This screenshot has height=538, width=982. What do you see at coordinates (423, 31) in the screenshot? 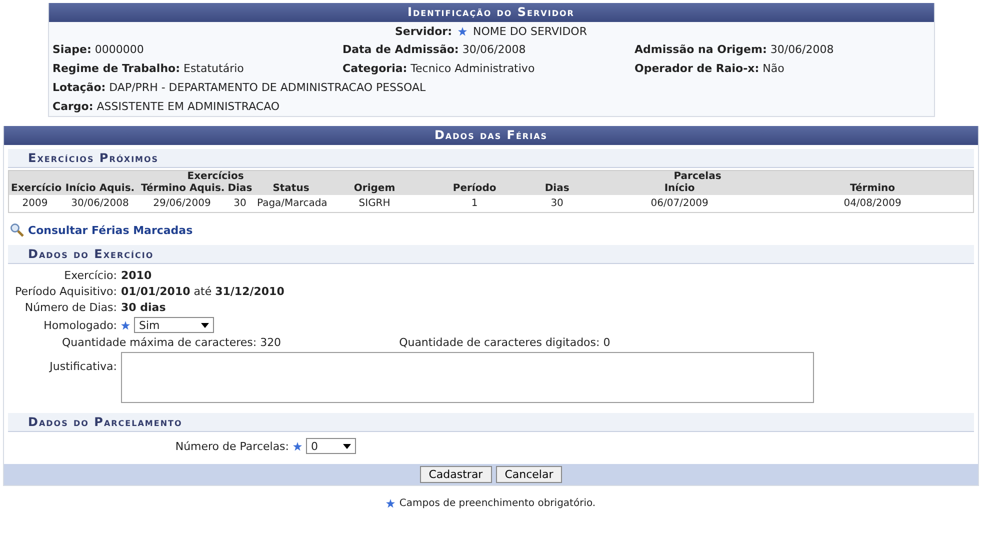
I see `field-label: Servidor:` at bounding box center [423, 31].